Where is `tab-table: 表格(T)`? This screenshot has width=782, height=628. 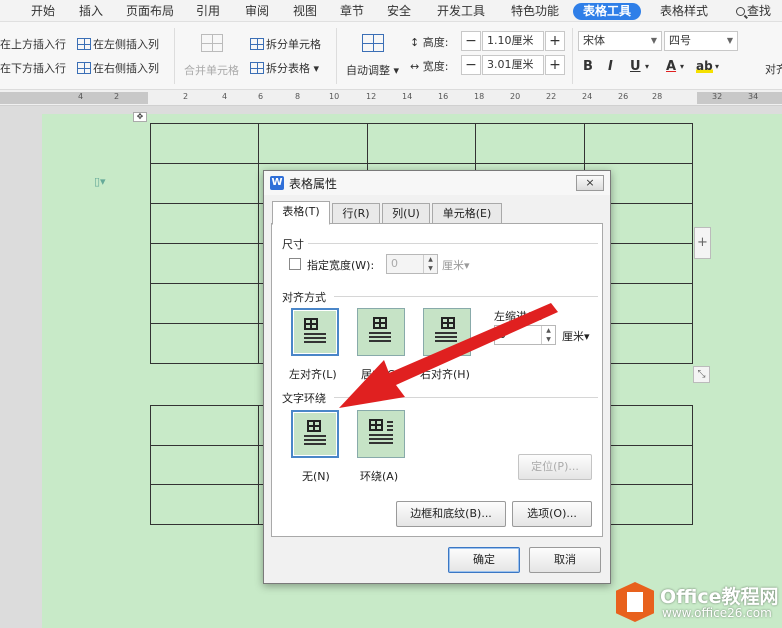 tab-table: 表格(T) is located at coordinates (301, 213).